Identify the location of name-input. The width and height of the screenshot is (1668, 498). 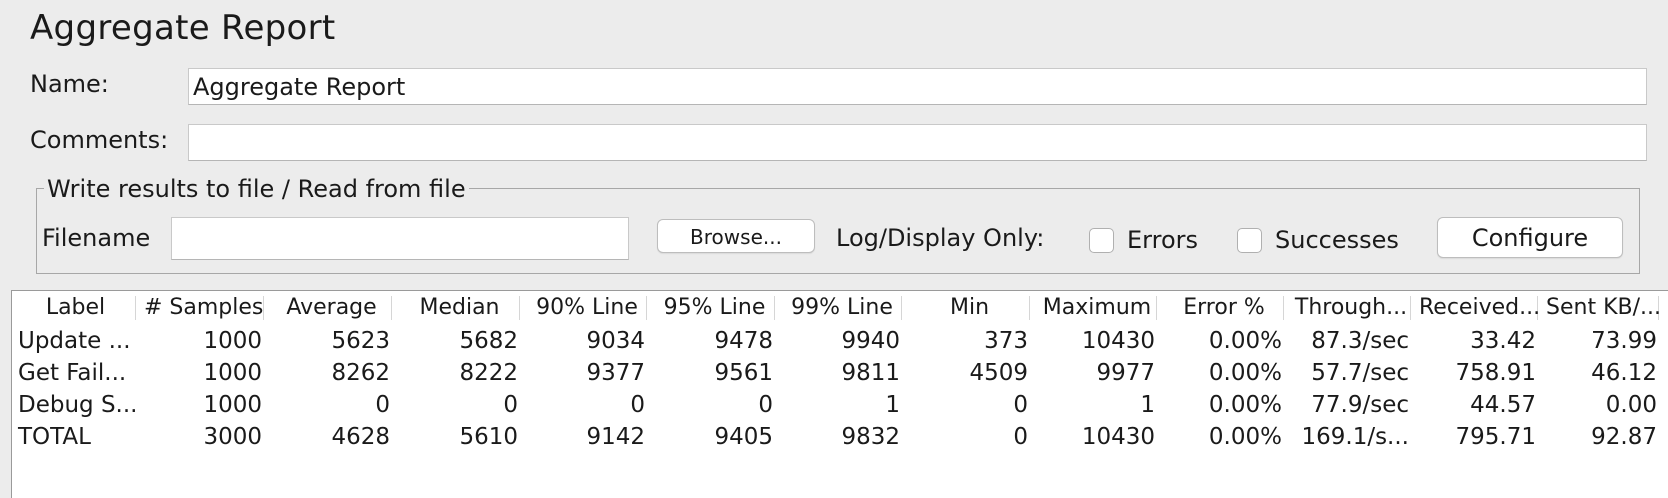
(917, 86).